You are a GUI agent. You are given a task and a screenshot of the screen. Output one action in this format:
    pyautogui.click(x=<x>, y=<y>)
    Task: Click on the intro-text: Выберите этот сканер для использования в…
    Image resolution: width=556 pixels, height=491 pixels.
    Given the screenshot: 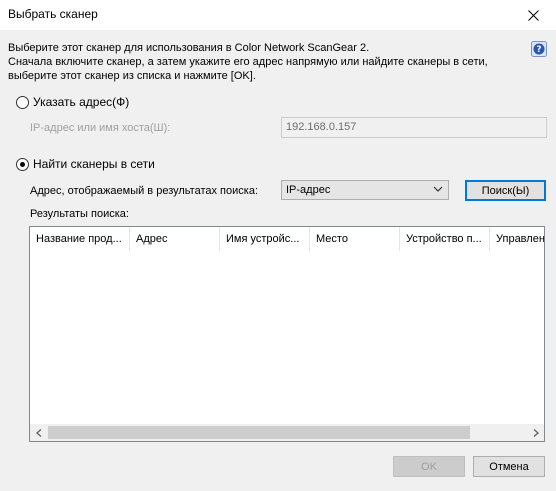 What is the action you would take?
    pyautogui.click(x=258, y=62)
    